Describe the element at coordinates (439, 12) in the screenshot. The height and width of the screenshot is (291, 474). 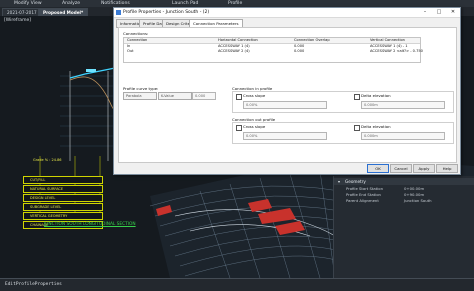
I see `maximize-icon: □` at that location.